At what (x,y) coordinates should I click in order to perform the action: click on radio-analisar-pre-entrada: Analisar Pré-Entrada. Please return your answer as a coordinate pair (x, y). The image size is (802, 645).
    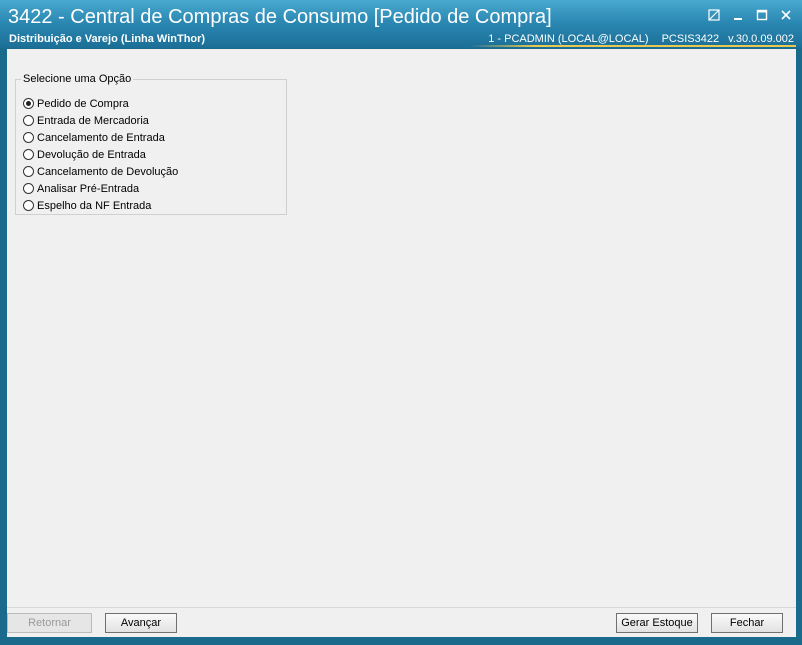
    Looking at the image, I should click on (100, 188).